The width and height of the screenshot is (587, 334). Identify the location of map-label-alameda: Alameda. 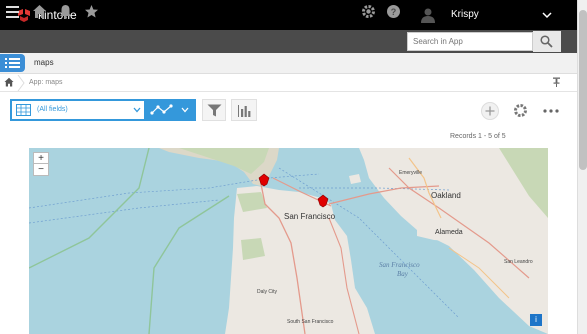
(449, 232).